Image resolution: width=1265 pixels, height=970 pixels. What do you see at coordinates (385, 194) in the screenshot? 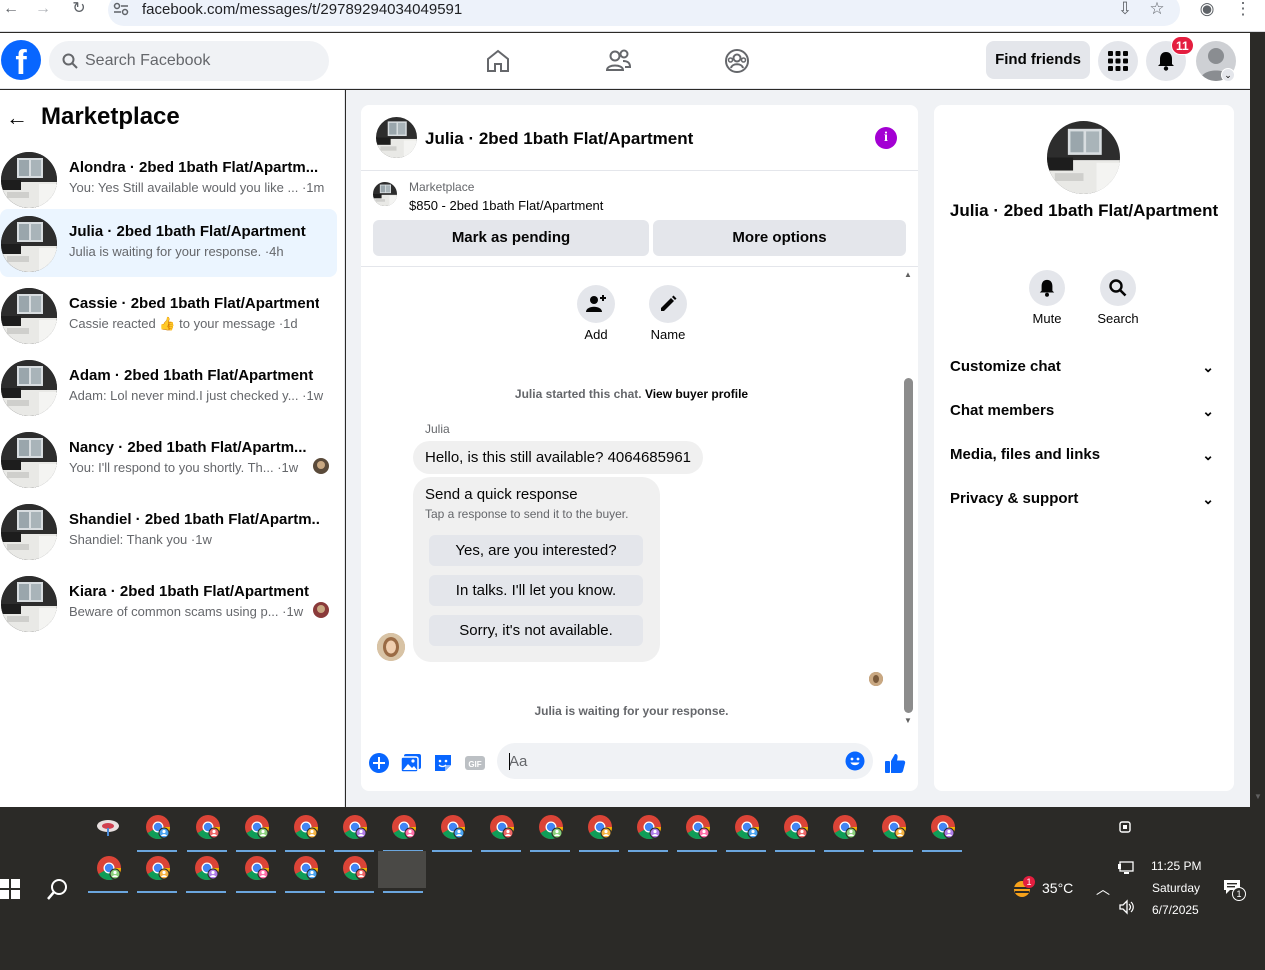
I see `listing-thumbnail` at bounding box center [385, 194].